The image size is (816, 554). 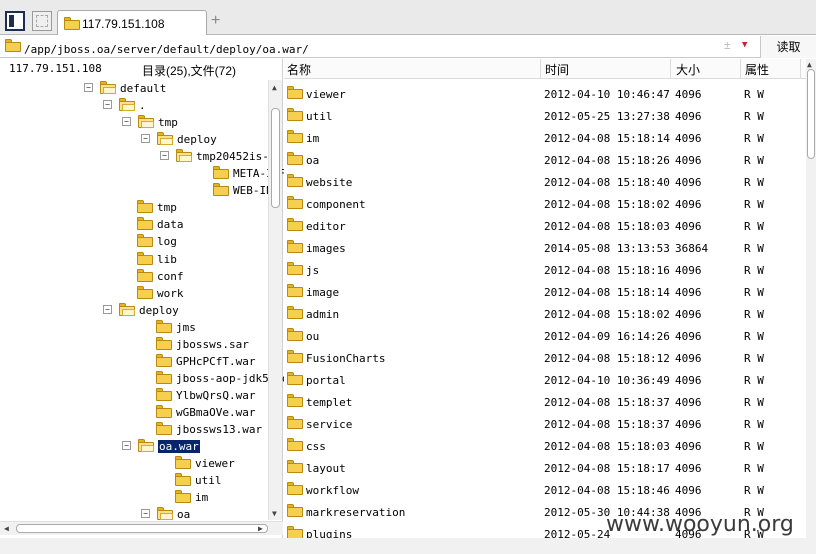 What do you see at coordinates (299, 69) in the screenshot?
I see `column-name-header: 名称` at bounding box center [299, 69].